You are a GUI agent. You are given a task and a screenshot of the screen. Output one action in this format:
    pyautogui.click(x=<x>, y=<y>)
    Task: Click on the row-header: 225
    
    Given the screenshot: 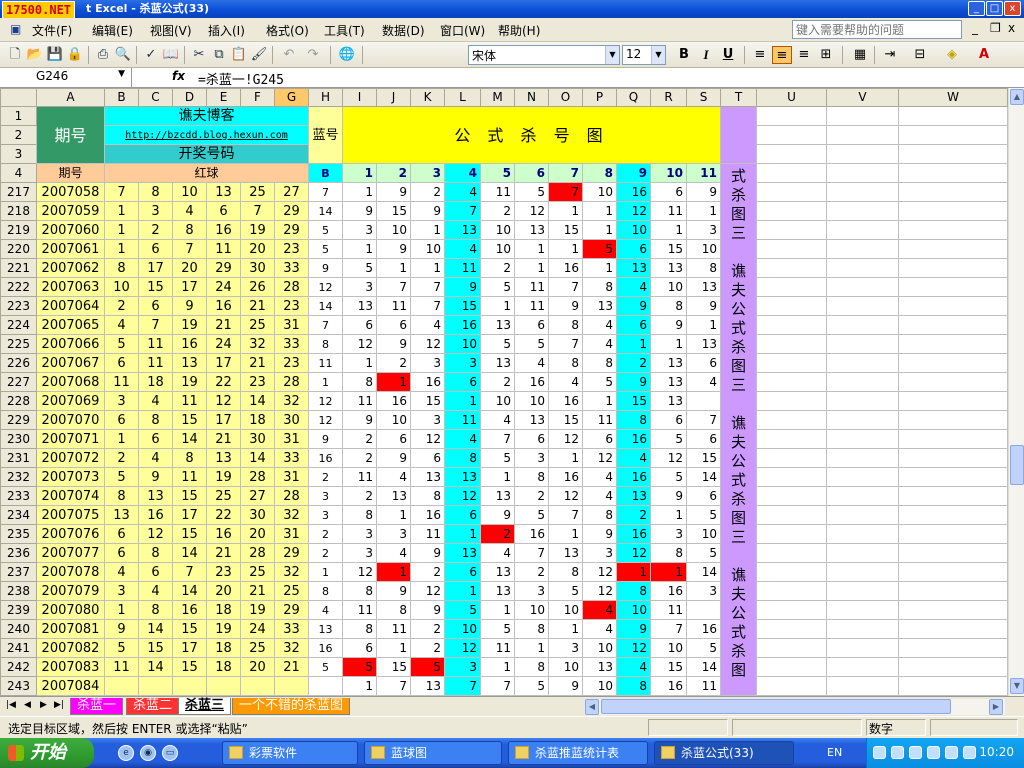 What is the action you would take?
    pyautogui.click(x=18, y=344)
    